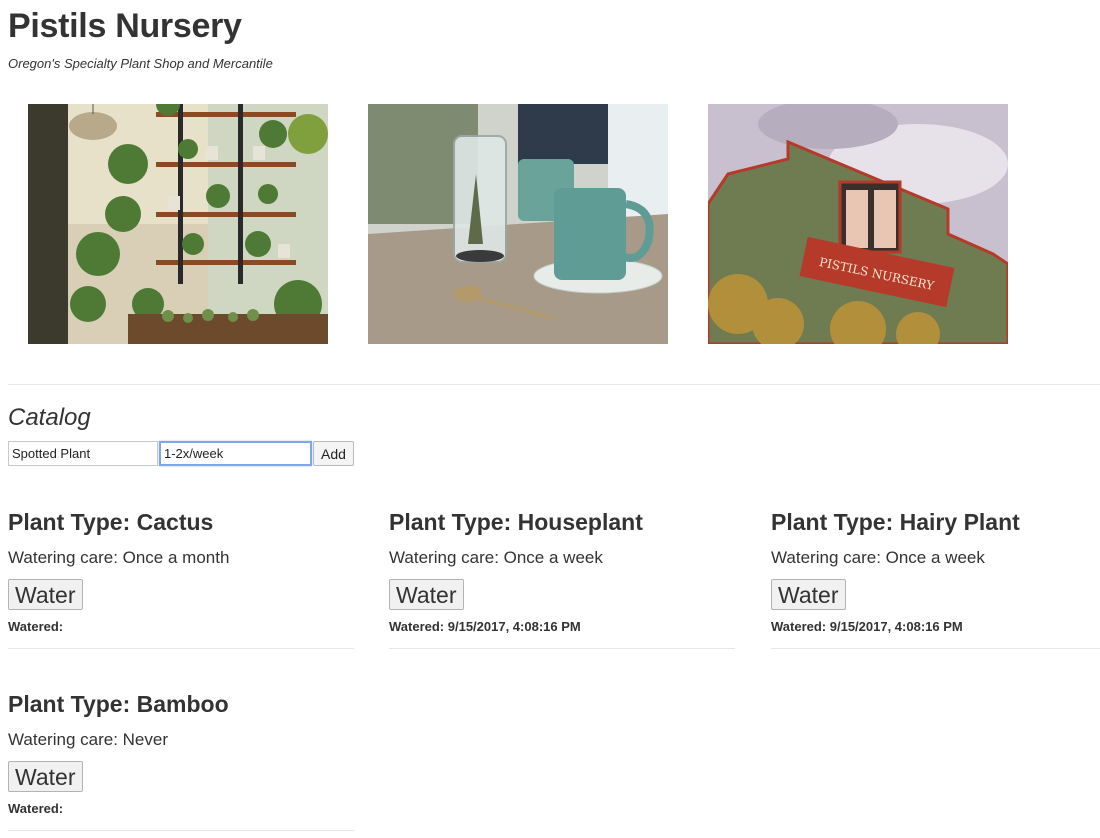  What do you see at coordinates (178, 224) in the screenshot?
I see `plant-shop-shelves-photo` at bounding box center [178, 224].